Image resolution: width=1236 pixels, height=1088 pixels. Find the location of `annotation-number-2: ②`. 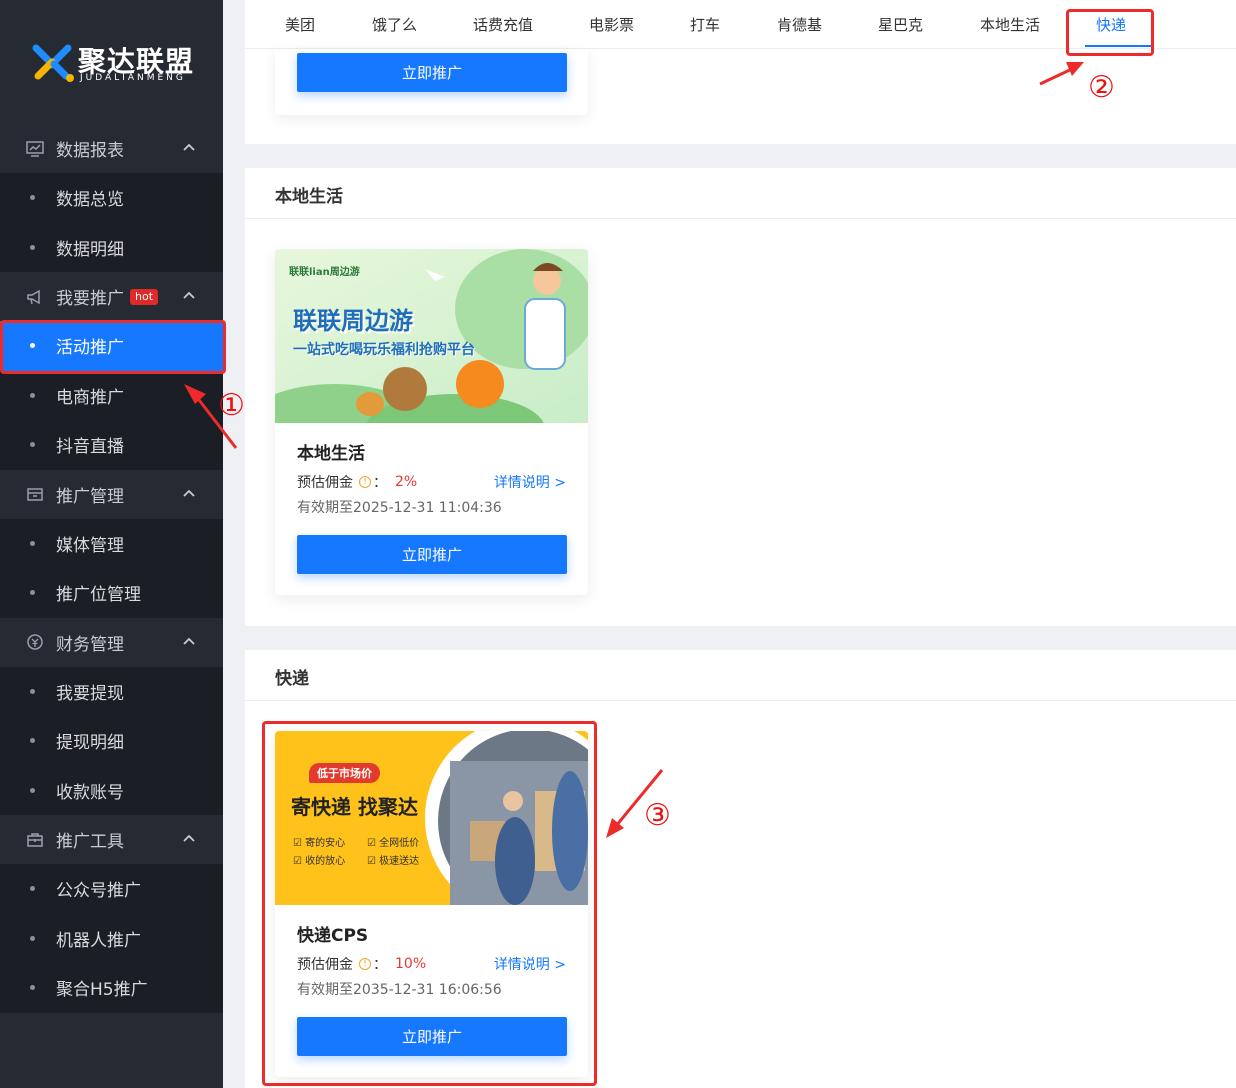

annotation-number-2: ② is located at coordinates (1101, 87).